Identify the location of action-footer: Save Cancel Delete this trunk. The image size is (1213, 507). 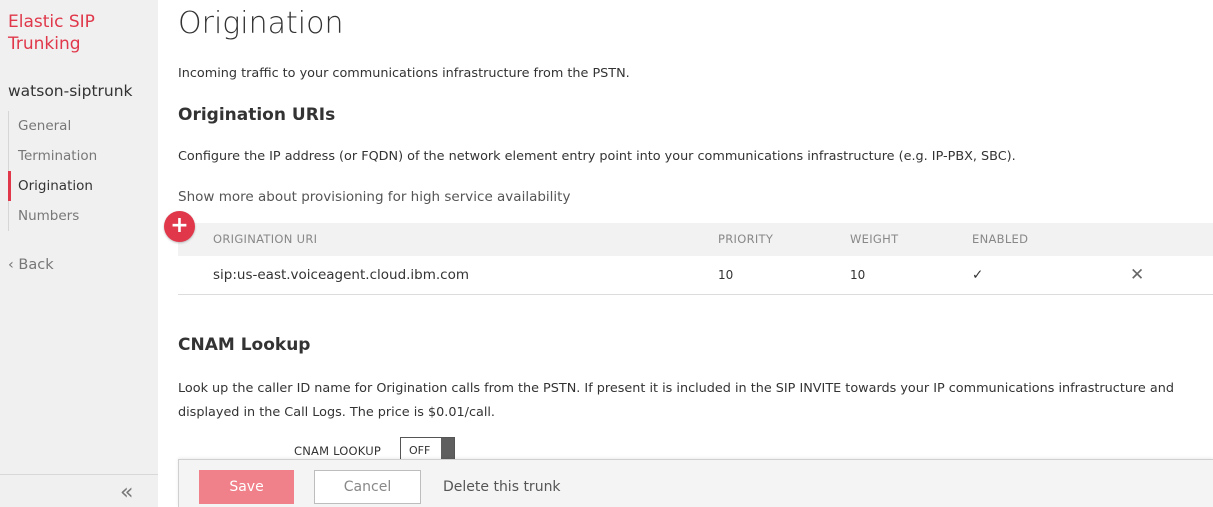
(695, 483).